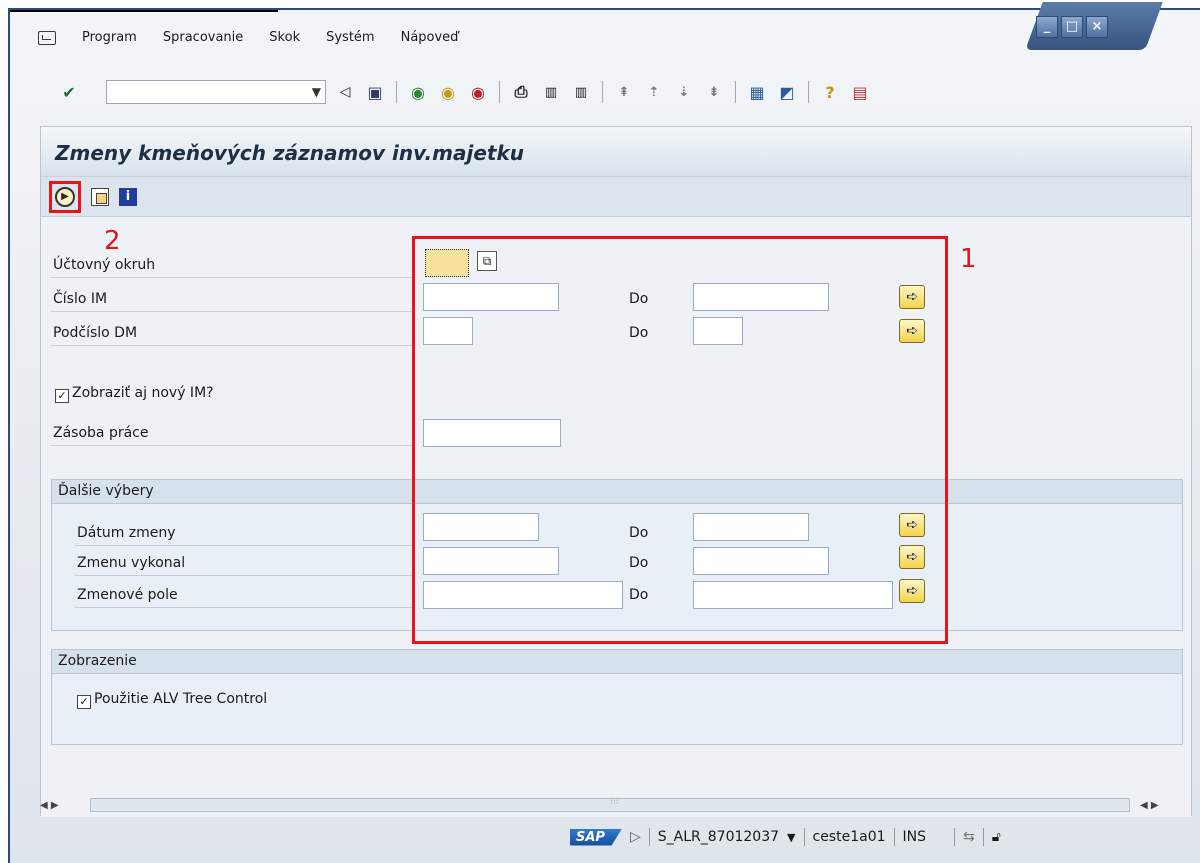 The image size is (1200, 863). I want to click on asset-number-label: Číslo IM, so click(80, 299).